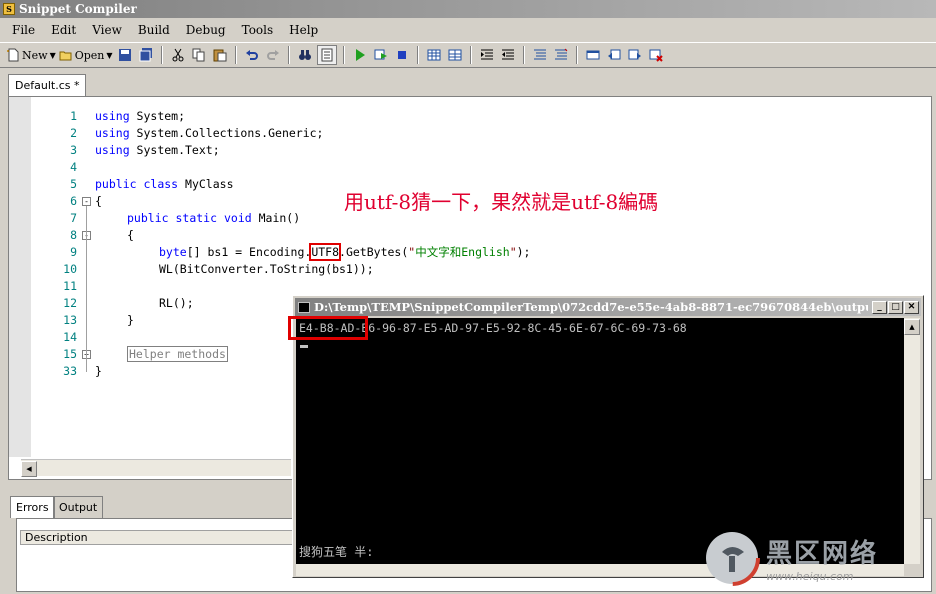  I want to click on line-number: 10, so click(70, 269).